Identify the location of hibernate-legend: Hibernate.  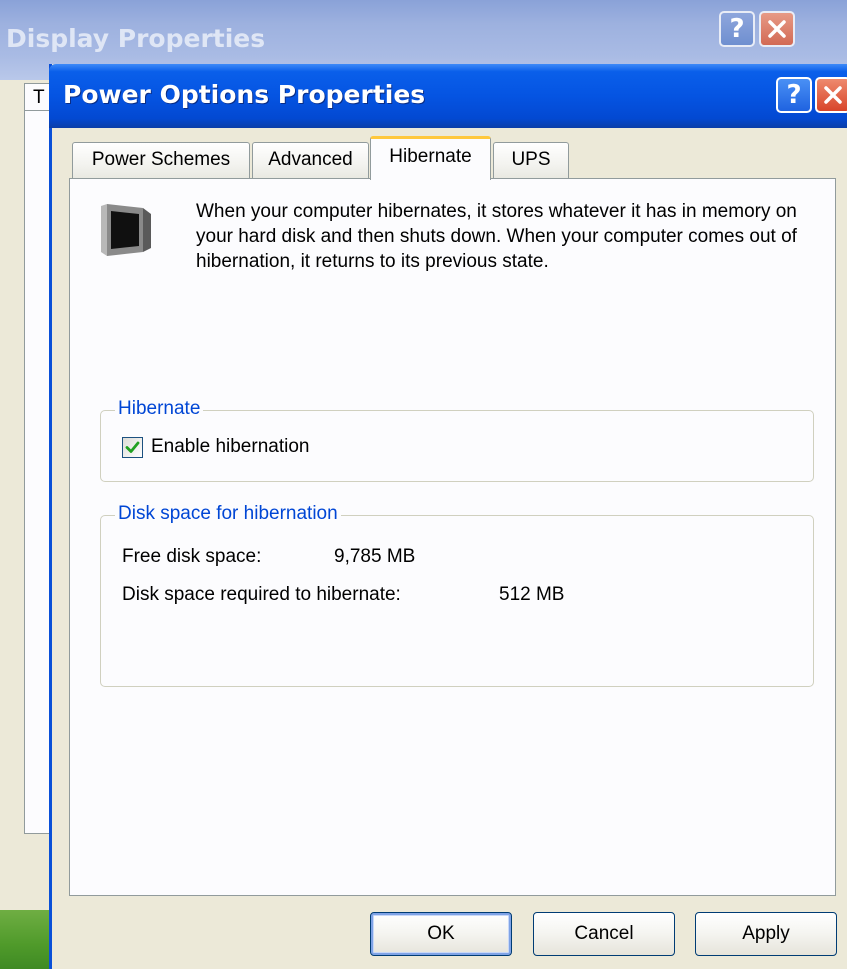
(159, 409).